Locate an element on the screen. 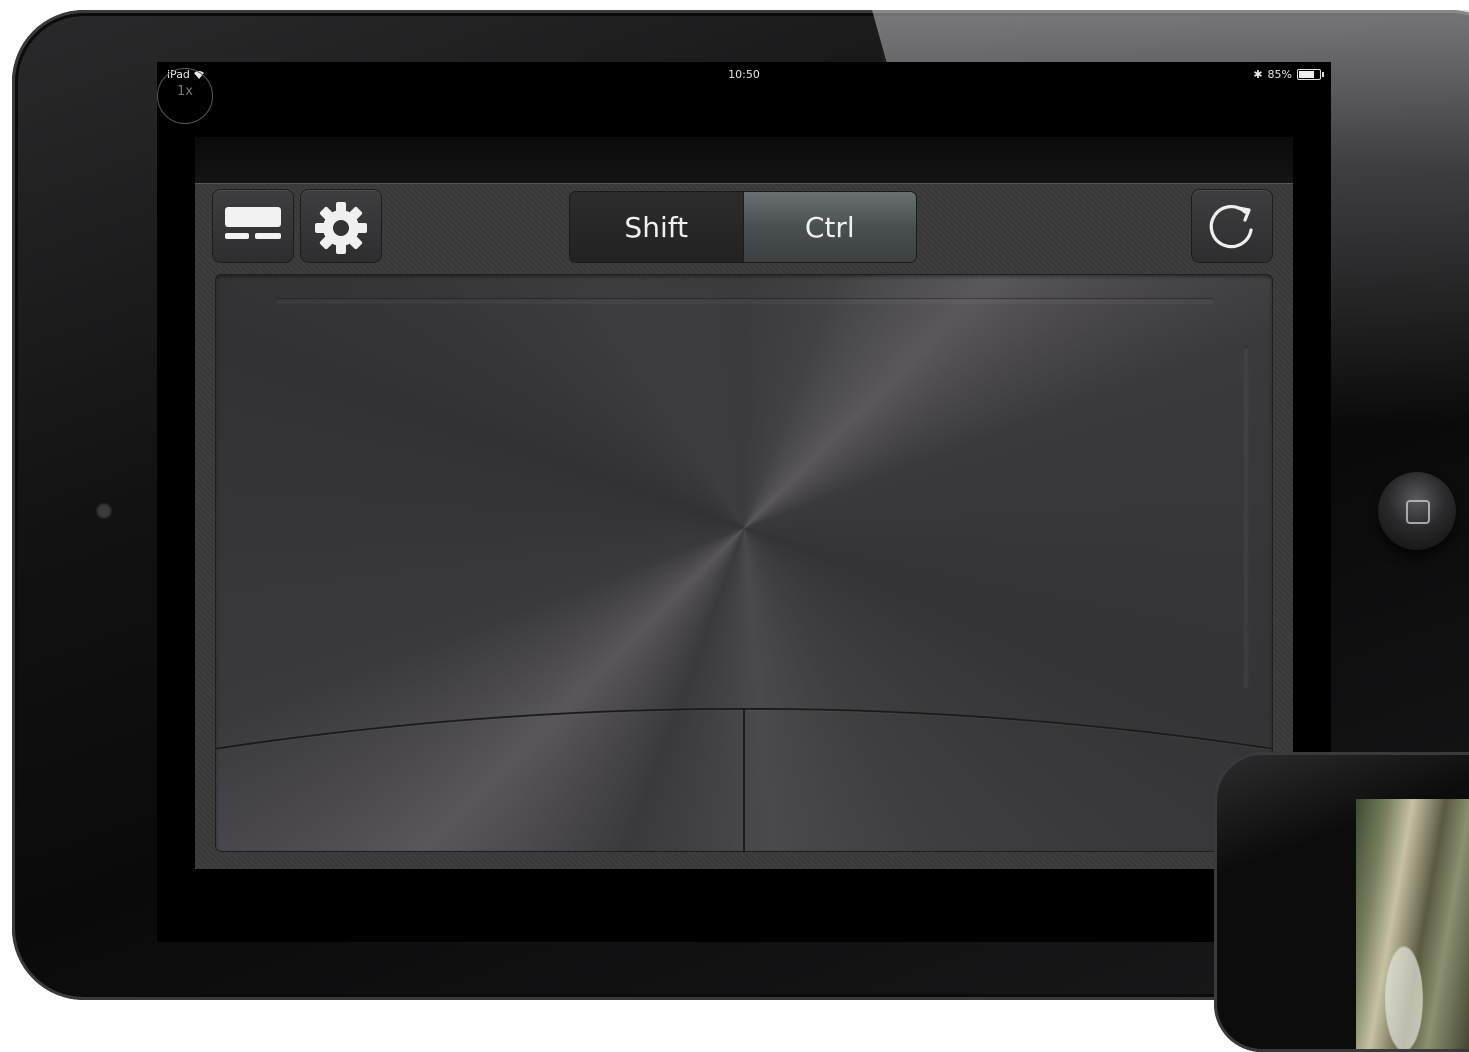 The height and width of the screenshot is (1052, 1469). shift-button: Shift is located at coordinates (656, 227).